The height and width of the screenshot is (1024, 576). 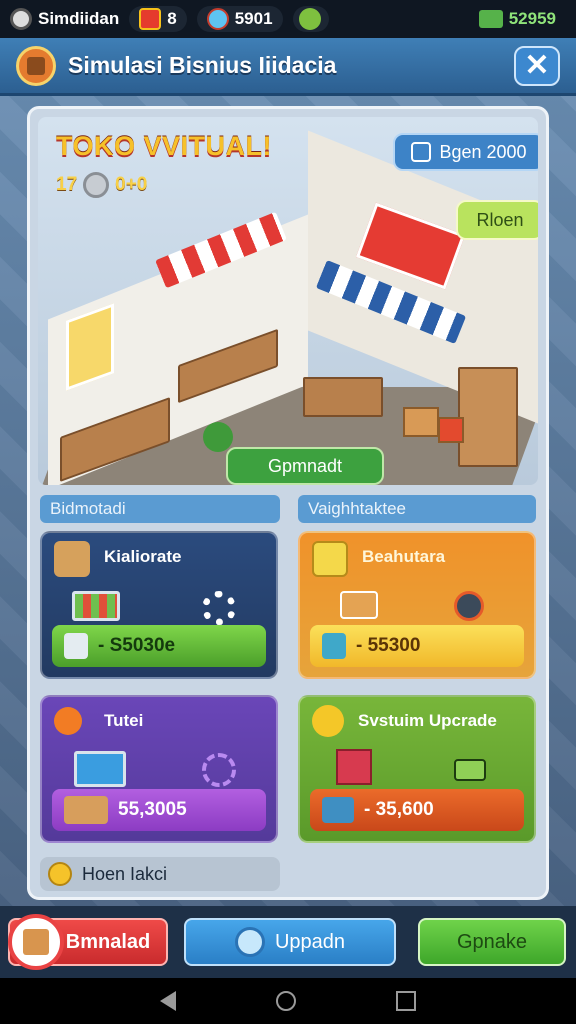 I want to click on card-price: - S5030e, so click(x=137, y=645).